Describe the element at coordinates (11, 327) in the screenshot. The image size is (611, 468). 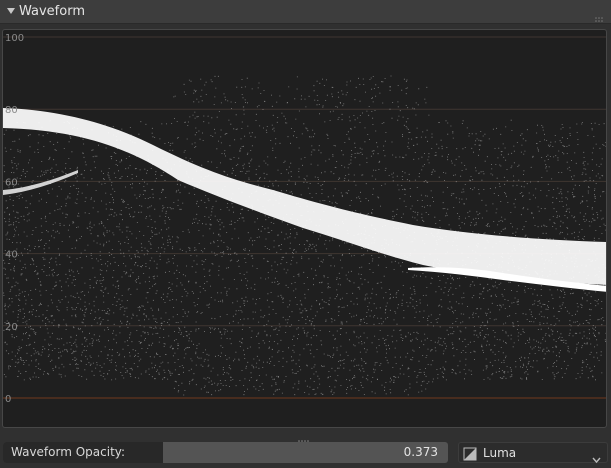
I see `scale-label-20: 20` at that location.